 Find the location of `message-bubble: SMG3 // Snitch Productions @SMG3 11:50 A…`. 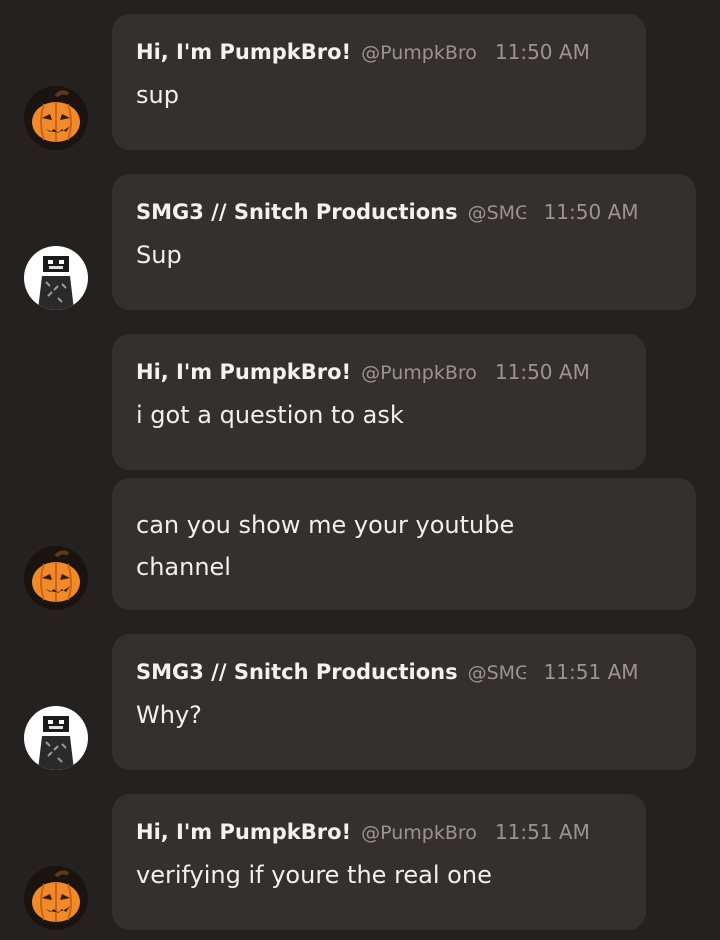

message-bubble: SMG3 // Snitch Productions @SMG3 11:50 A… is located at coordinates (404, 242).